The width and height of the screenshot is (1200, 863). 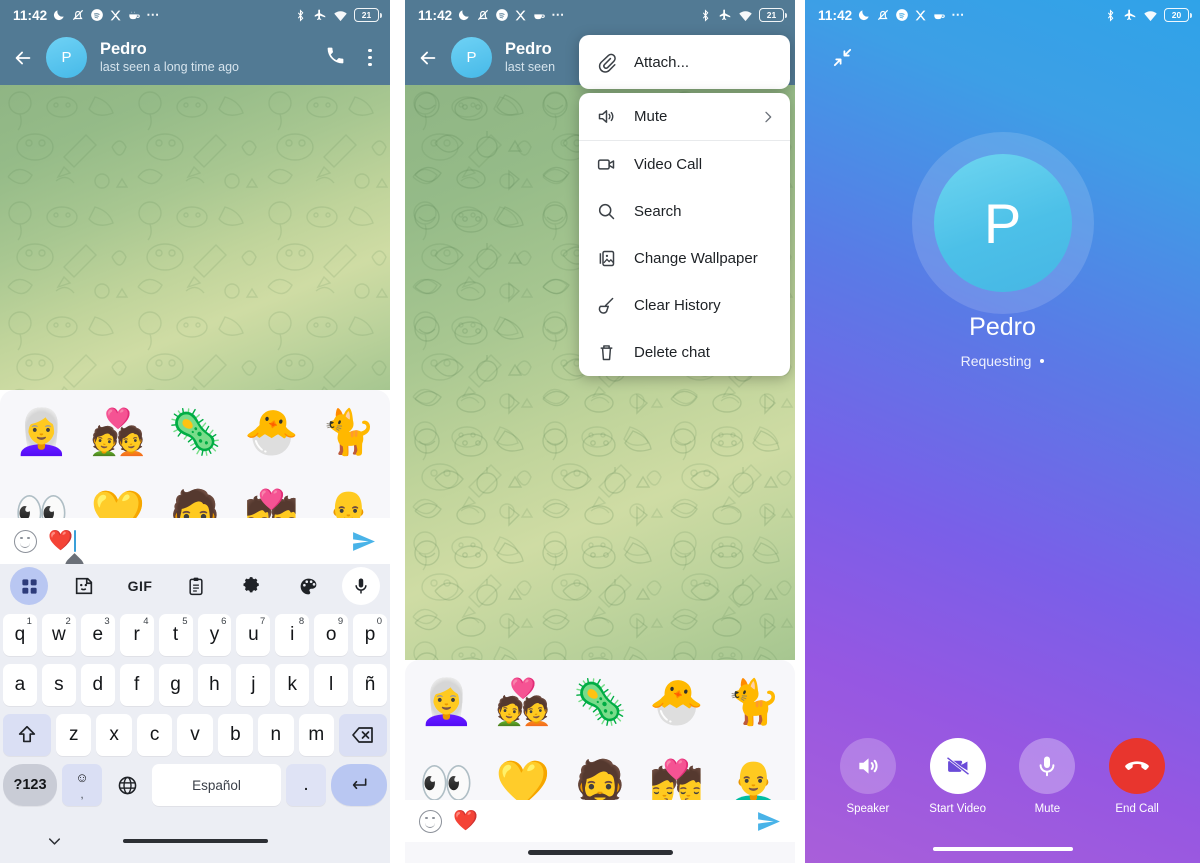 I want to click on symbols-key: ?123, so click(x=30, y=785).